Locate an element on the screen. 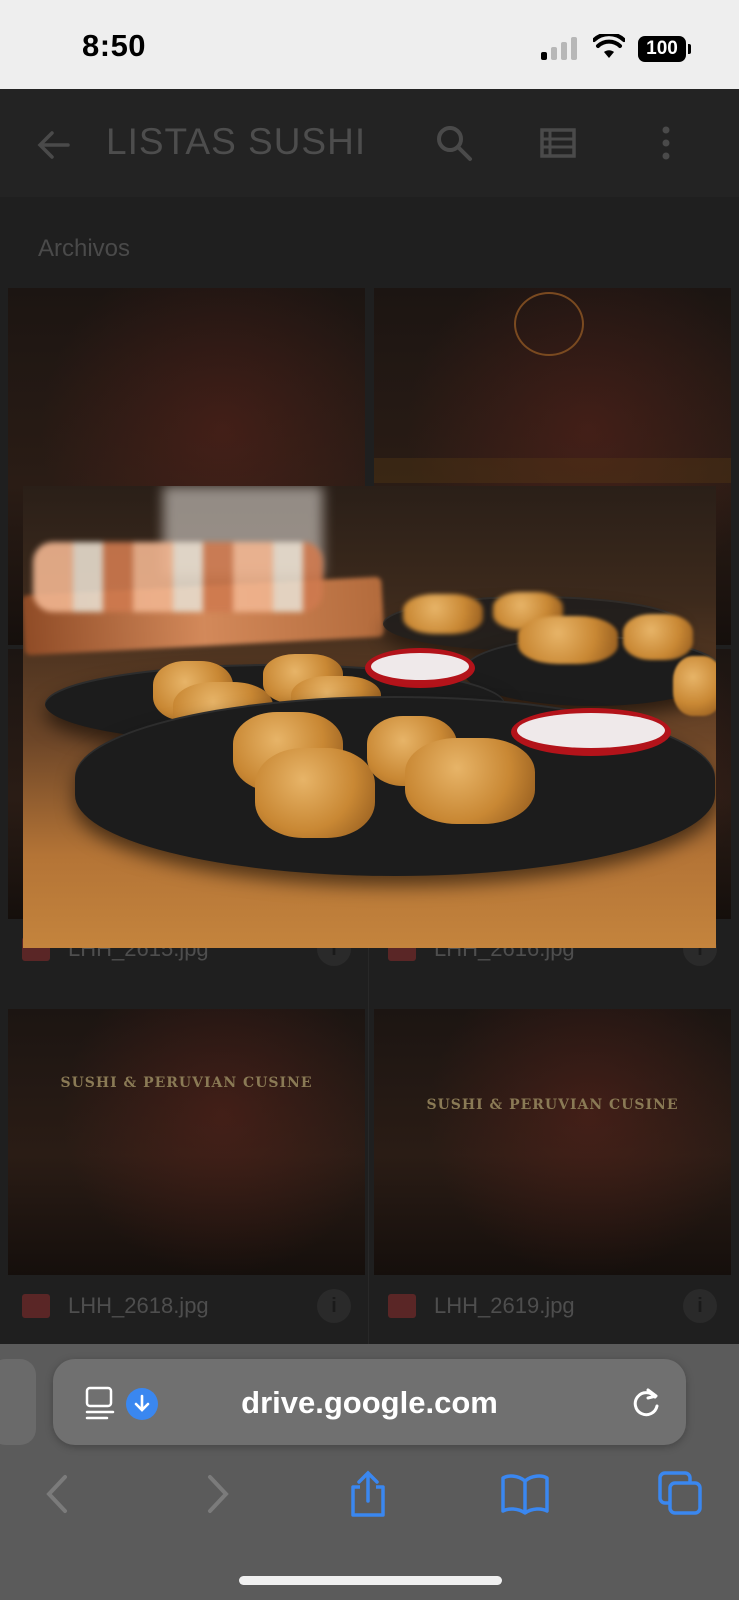 This screenshot has width=739, height=1600. section-label-archivos: Archivos is located at coordinates (84, 248).